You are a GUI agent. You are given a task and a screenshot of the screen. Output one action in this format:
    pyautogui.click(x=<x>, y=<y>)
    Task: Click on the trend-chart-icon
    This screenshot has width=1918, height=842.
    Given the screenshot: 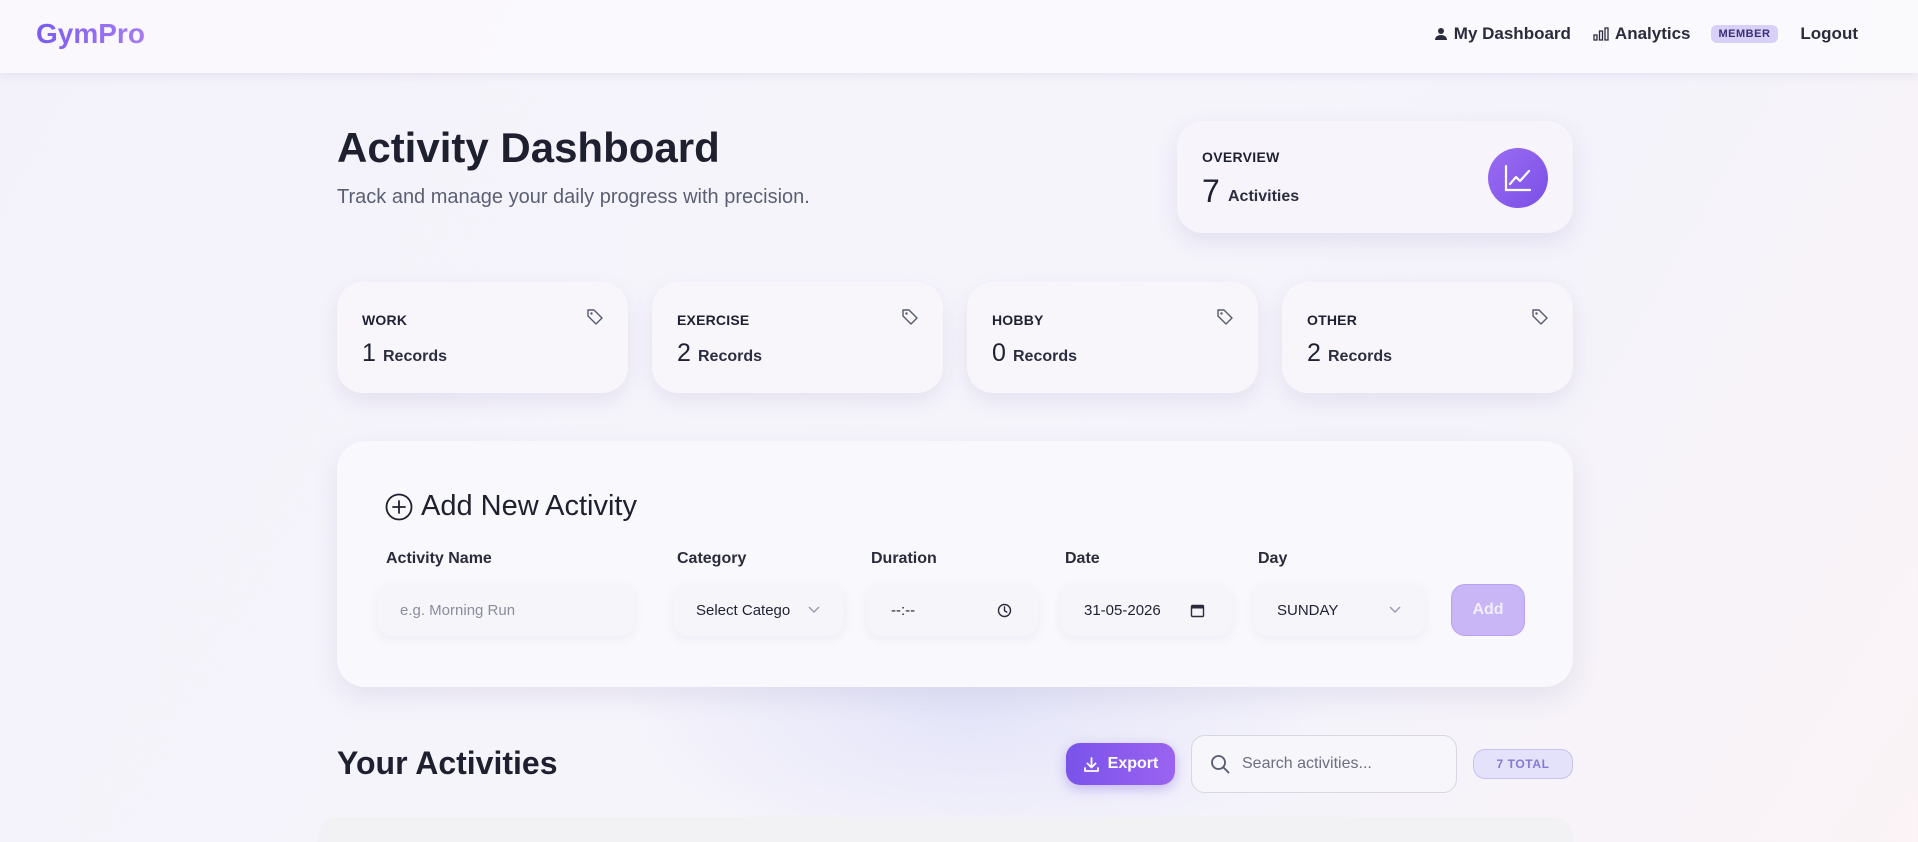 What is the action you would take?
    pyautogui.click(x=1518, y=178)
    